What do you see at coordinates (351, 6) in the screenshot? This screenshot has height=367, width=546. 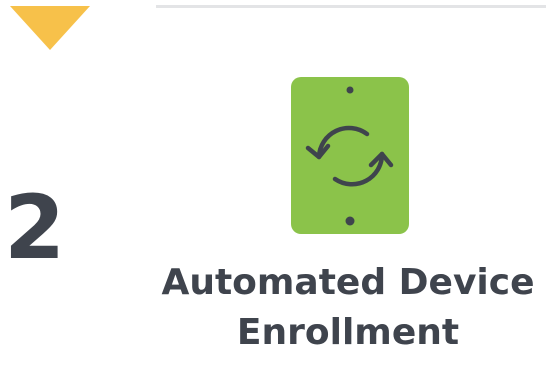 I see `divider` at bounding box center [351, 6].